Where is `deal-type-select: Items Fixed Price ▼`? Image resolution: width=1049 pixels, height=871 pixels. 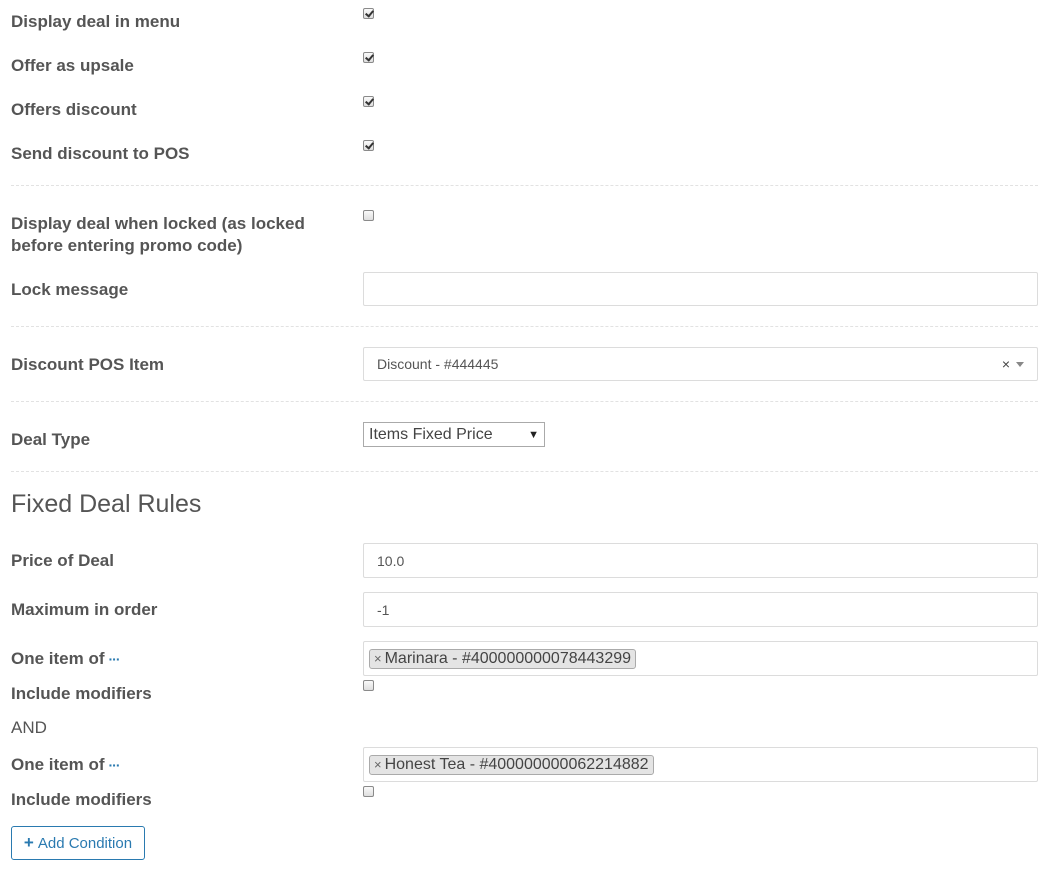
deal-type-select: Items Fixed Price ▼ is located at coordinates (454, 434).